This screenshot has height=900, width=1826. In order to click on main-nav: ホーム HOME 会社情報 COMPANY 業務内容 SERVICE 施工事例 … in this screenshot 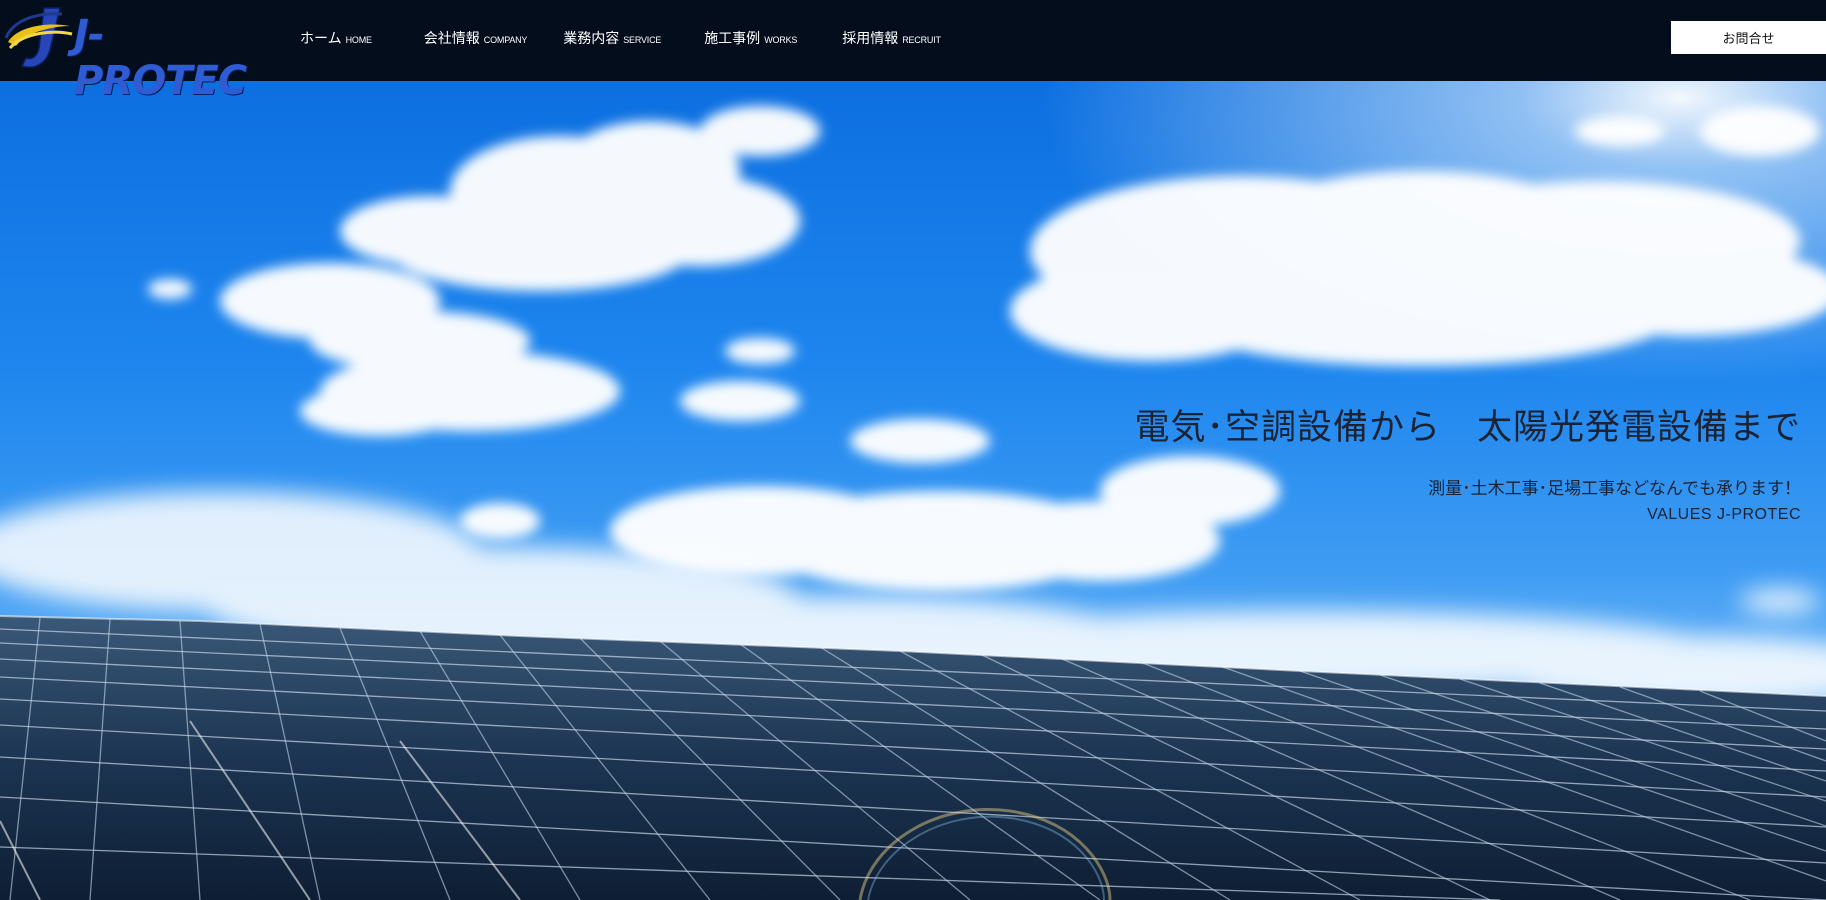, I will do `click(620, 38)`.